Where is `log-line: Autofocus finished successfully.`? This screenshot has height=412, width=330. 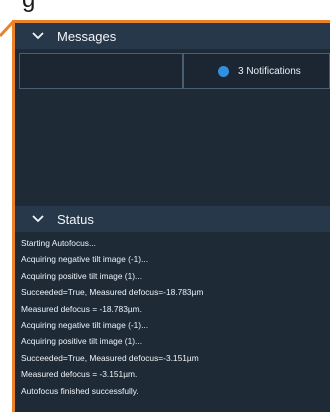 log-line: Autofocus finished successfully. is located at coordinates (80, 390).